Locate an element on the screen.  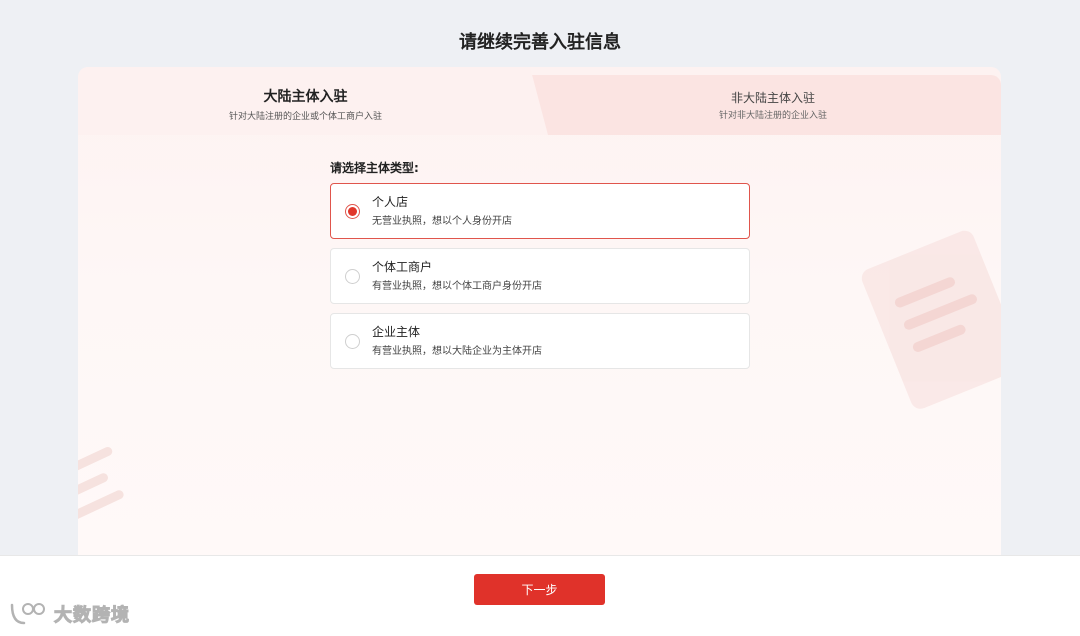
tab-non-mainland-subtitle: 针对非大陆注册的企业入驻 is located at coordinates (772, 116).